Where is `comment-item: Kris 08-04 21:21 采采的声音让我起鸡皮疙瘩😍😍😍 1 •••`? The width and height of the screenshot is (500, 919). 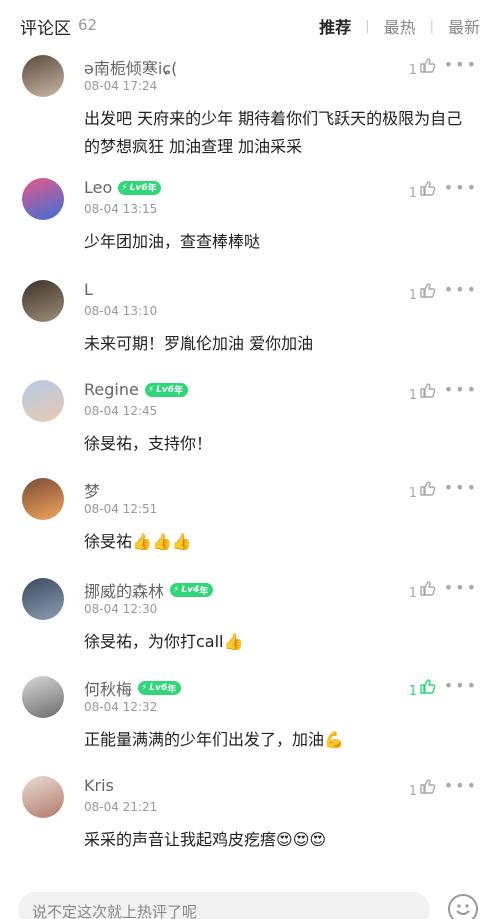 comment-item: Kris 08-04 21:21 采采的声音让我起鸡皮疙瘩😍😍😍 1 ••• is located at coordinates (250, 823).